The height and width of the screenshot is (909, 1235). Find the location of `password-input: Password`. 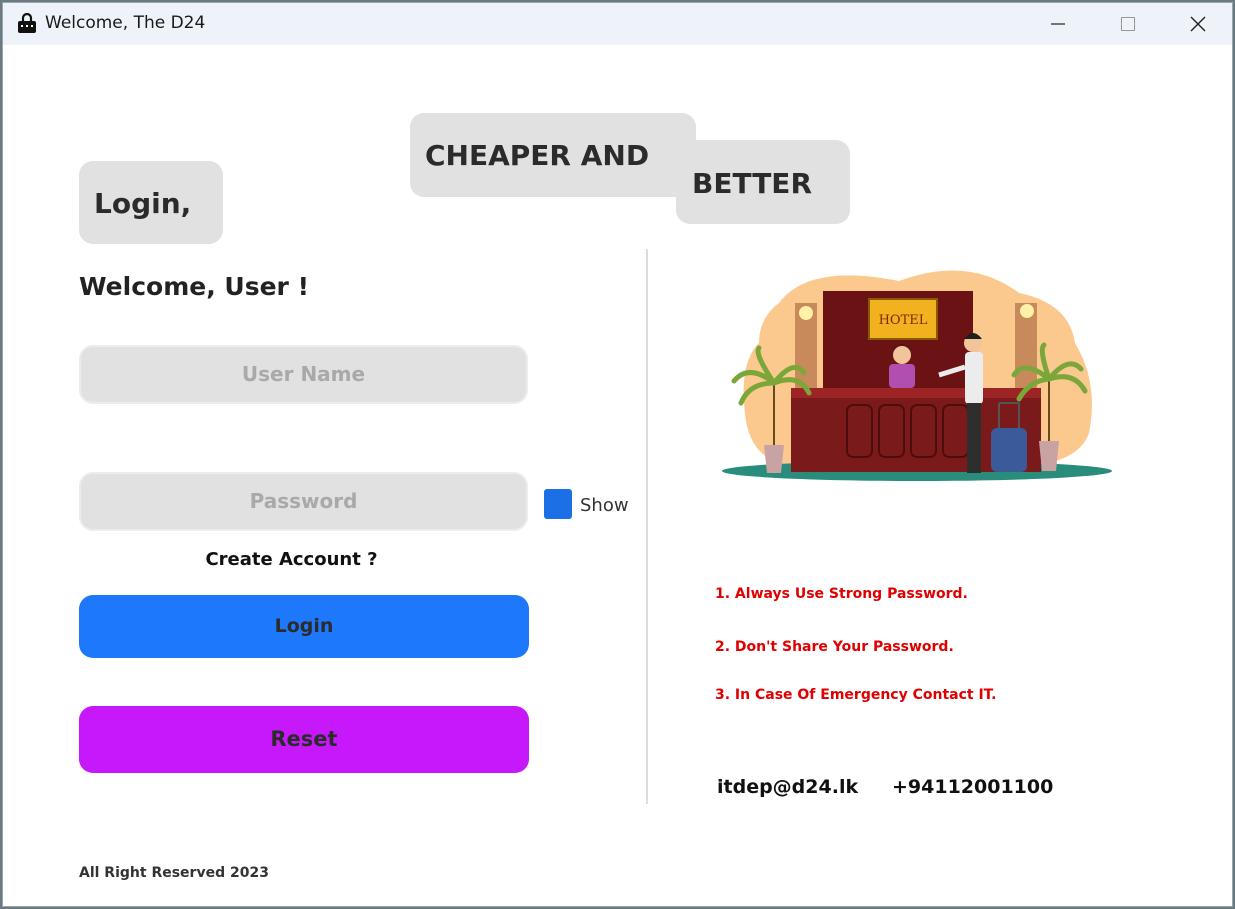

password-input: Password is located at coordinates (303, 501).